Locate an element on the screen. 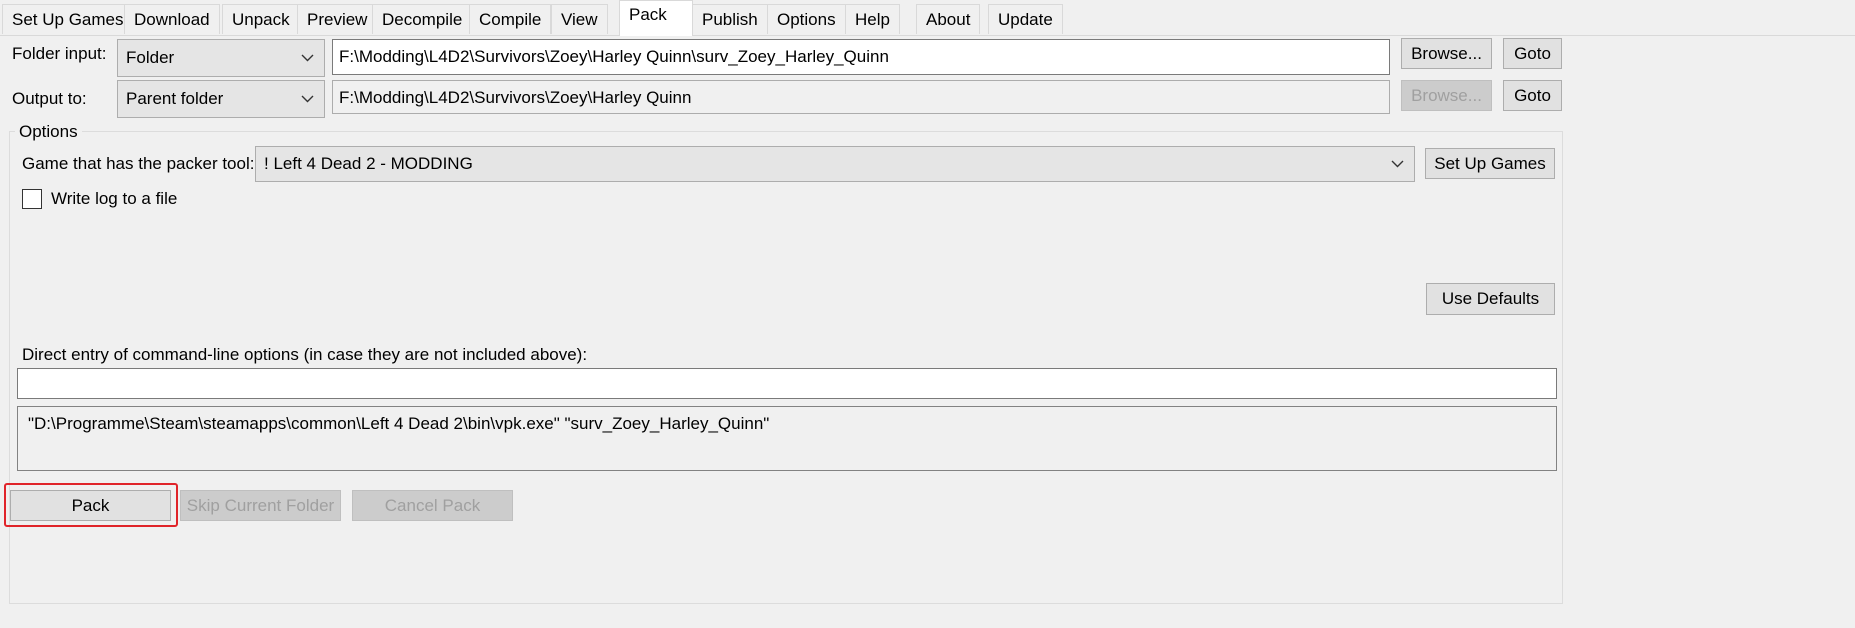 This screenshot has width=1855, height=628. tab-decompile: Decompile is located at coordinates (422, 19).